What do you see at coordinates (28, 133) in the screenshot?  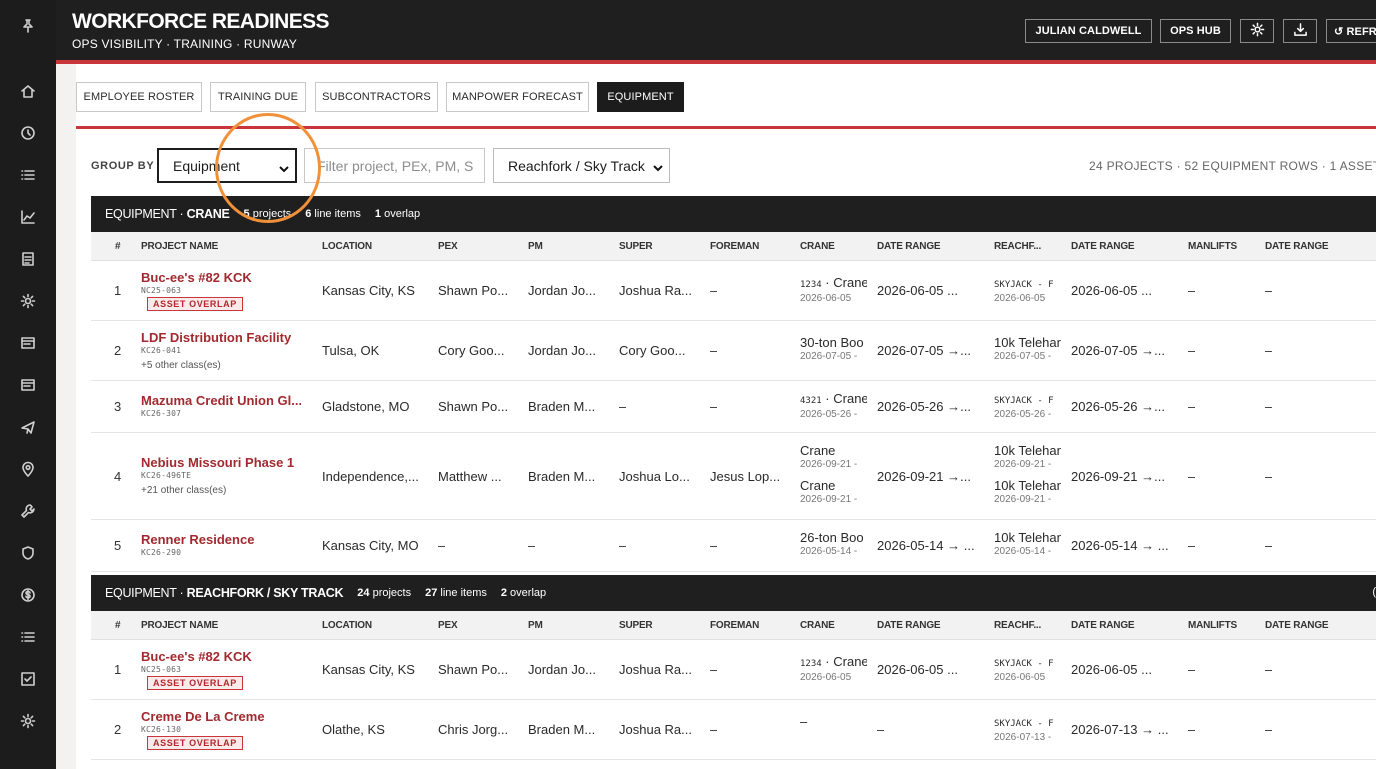 I see `clock-icon` at bounding box center [28, 133].